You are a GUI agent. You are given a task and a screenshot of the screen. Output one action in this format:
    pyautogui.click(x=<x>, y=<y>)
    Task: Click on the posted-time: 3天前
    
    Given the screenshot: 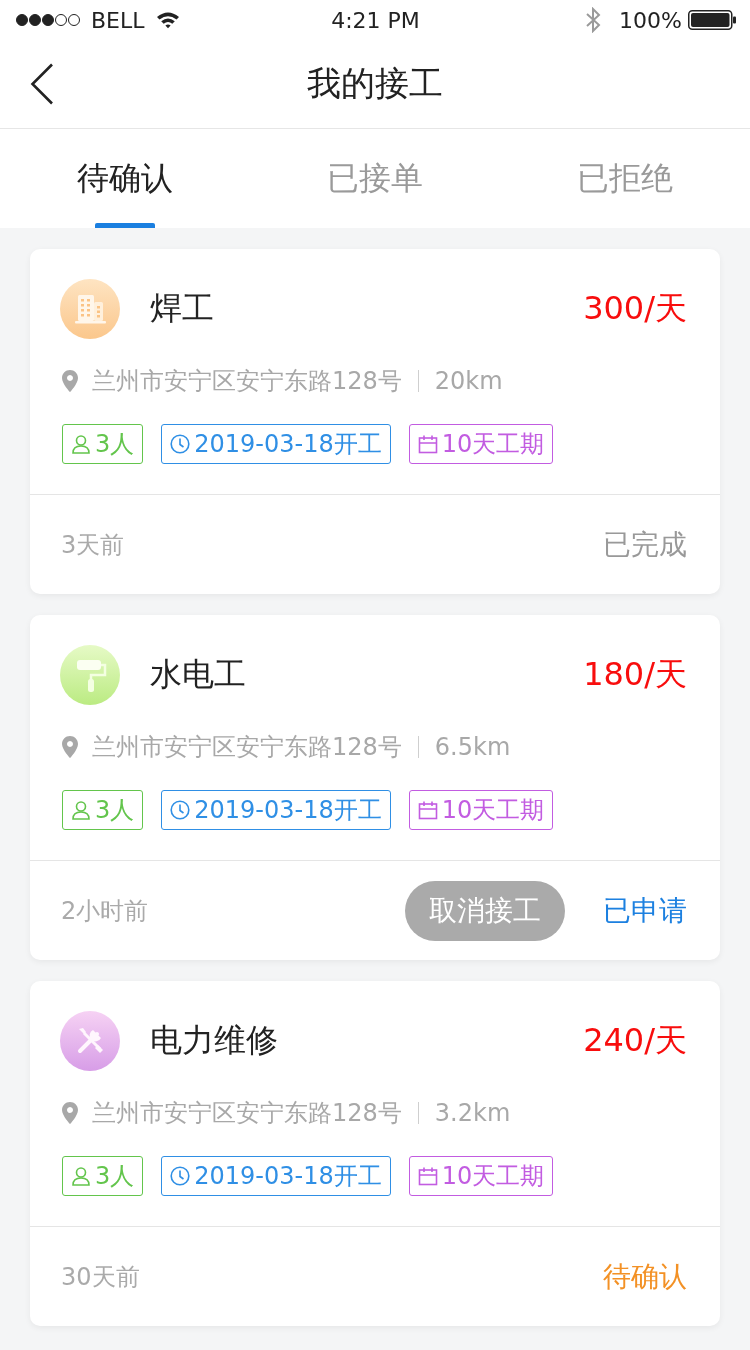 What is the action you would take?
    pyautogui.click(x=93, y=545)
    